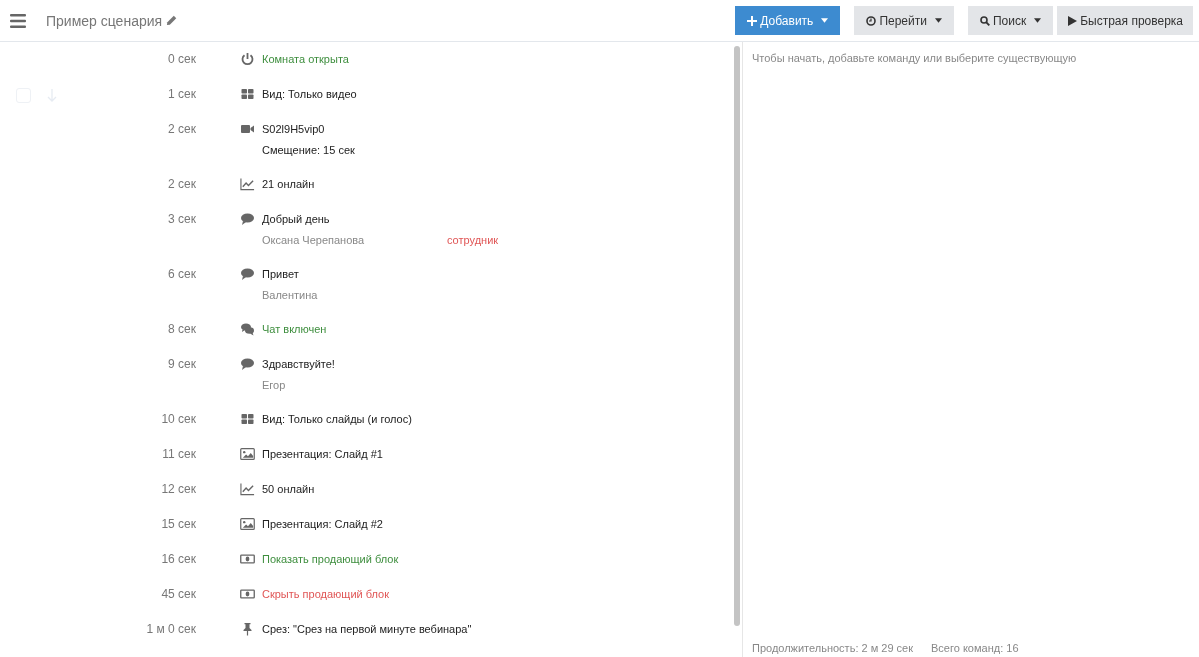  What do you see at coordinates (752, 20) in the screenshot?
I see `plus-icon` at bounding box center [752, 20].